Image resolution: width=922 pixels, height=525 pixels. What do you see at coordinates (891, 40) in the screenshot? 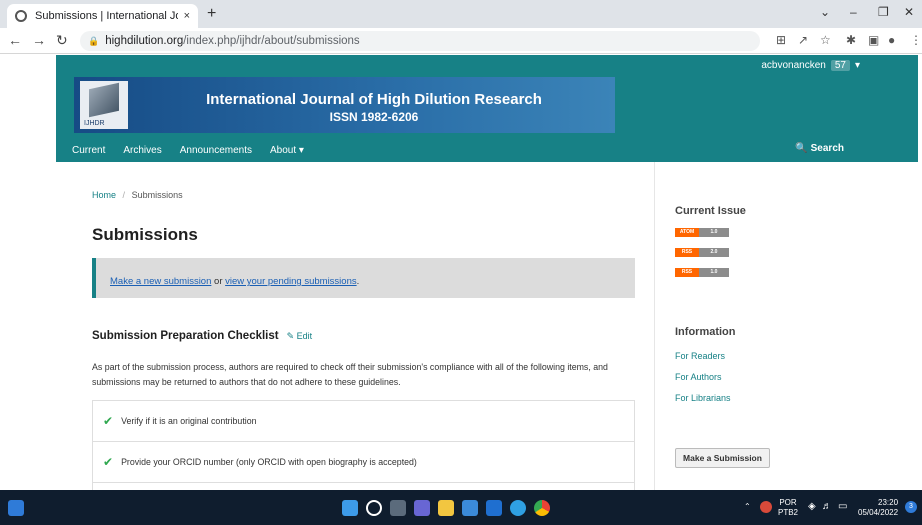
I see `profile-avatar-icon: ●` at bounding box center [891, 40].